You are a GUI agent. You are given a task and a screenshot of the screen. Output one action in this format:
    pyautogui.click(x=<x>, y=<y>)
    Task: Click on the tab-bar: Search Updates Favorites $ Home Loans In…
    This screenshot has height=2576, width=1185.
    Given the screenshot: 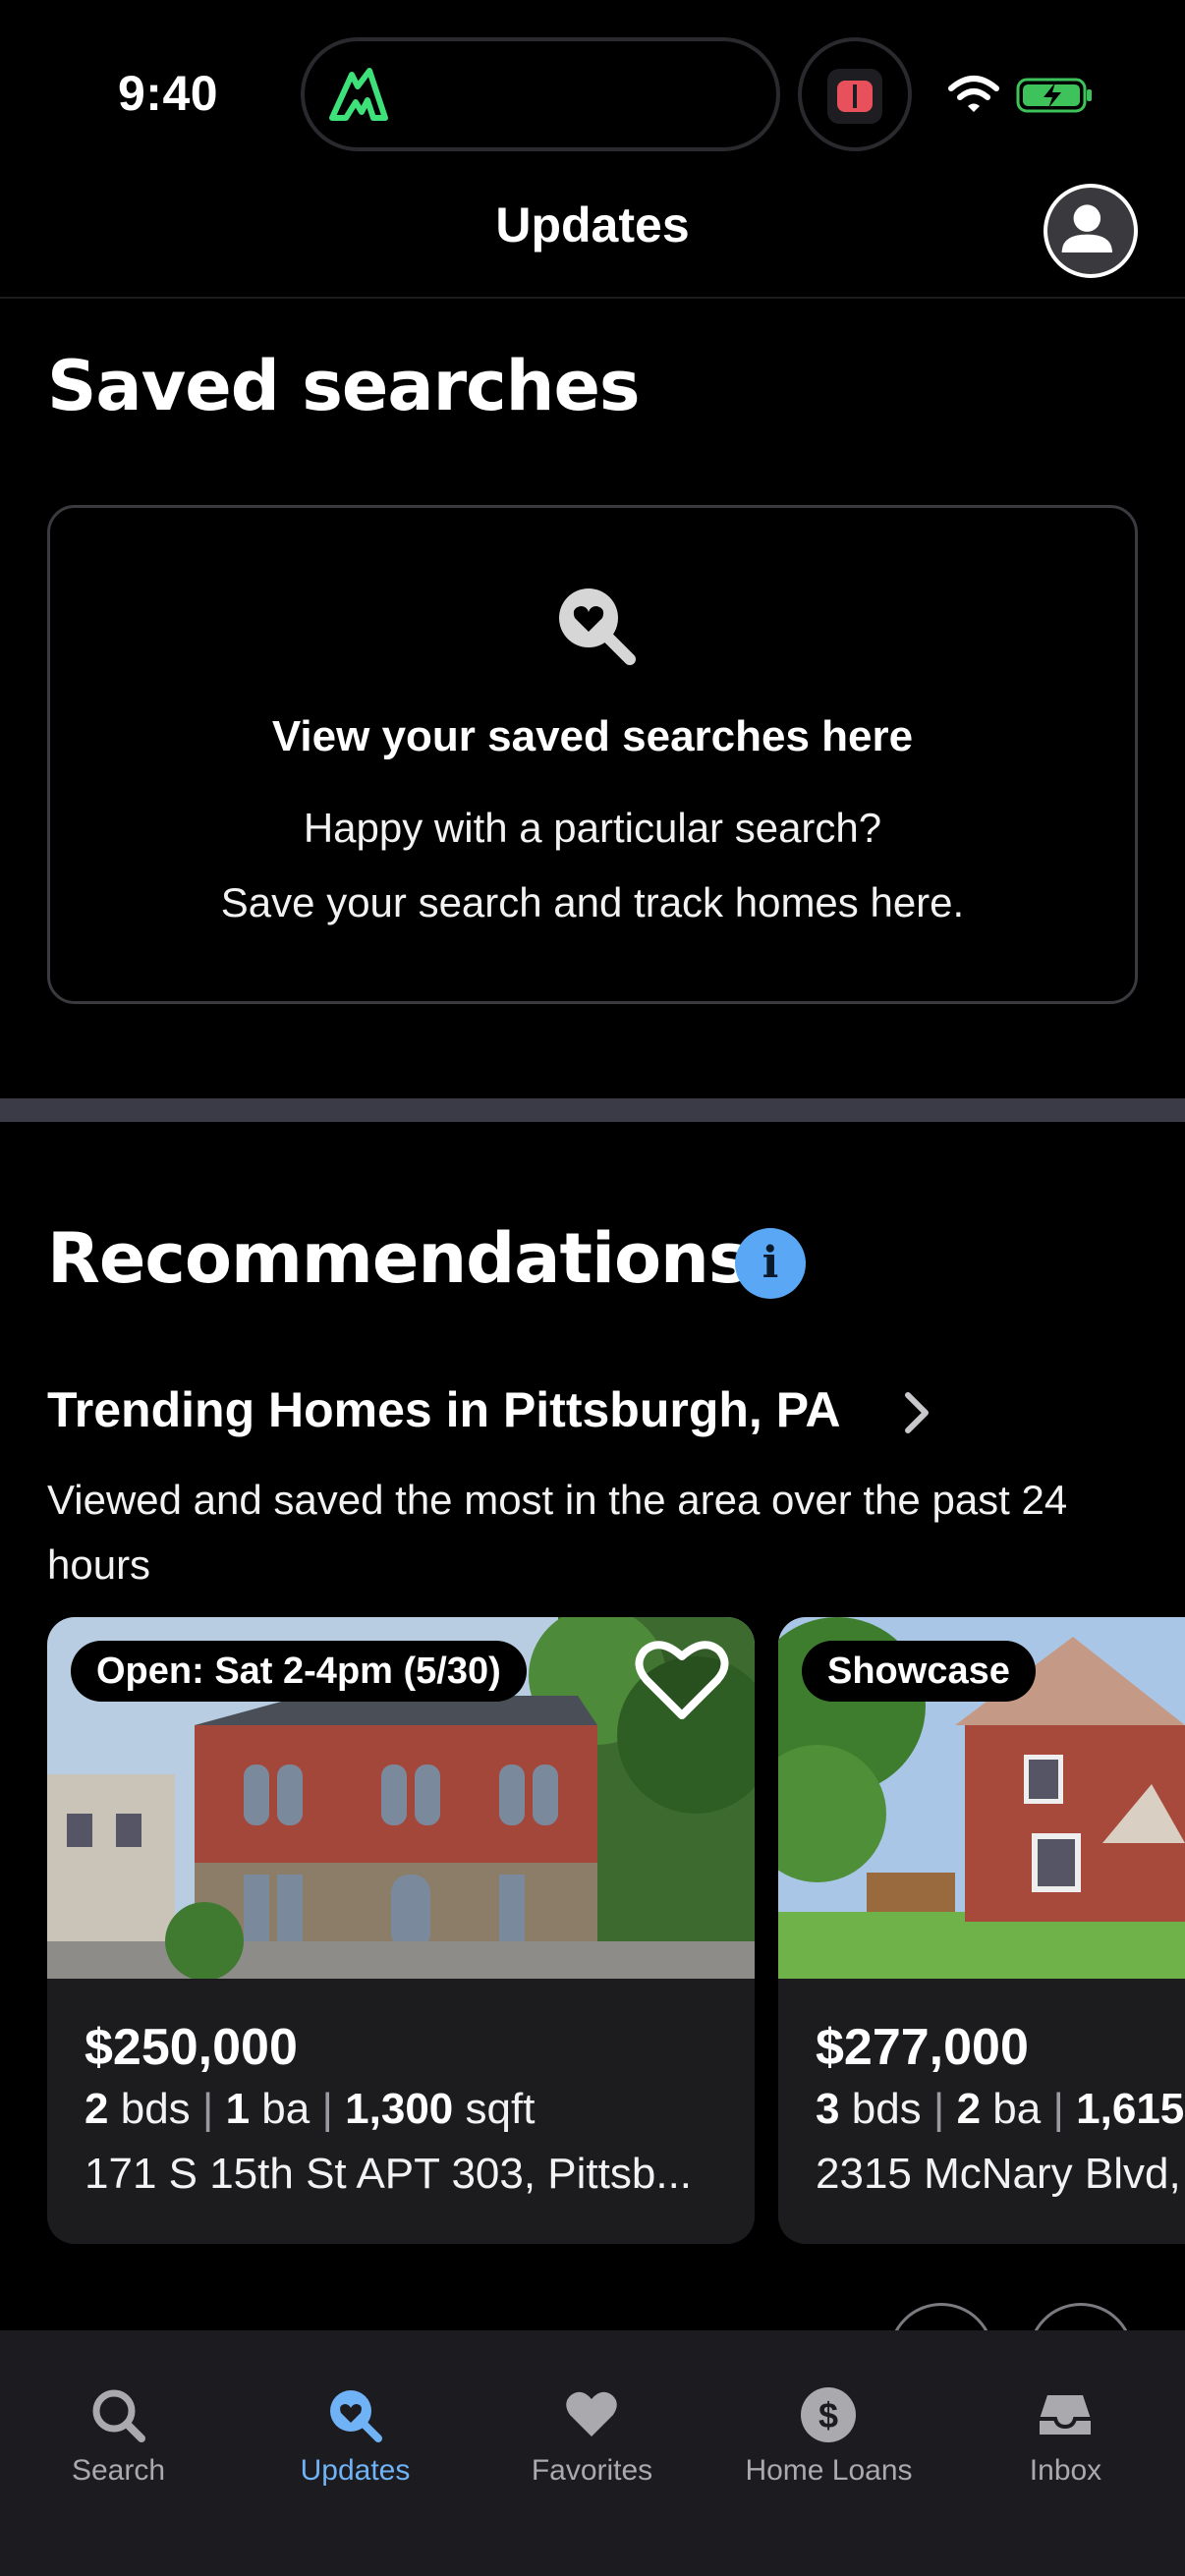 What is the action you would take?
    pyautogui.click(x=592, y=2453)
    